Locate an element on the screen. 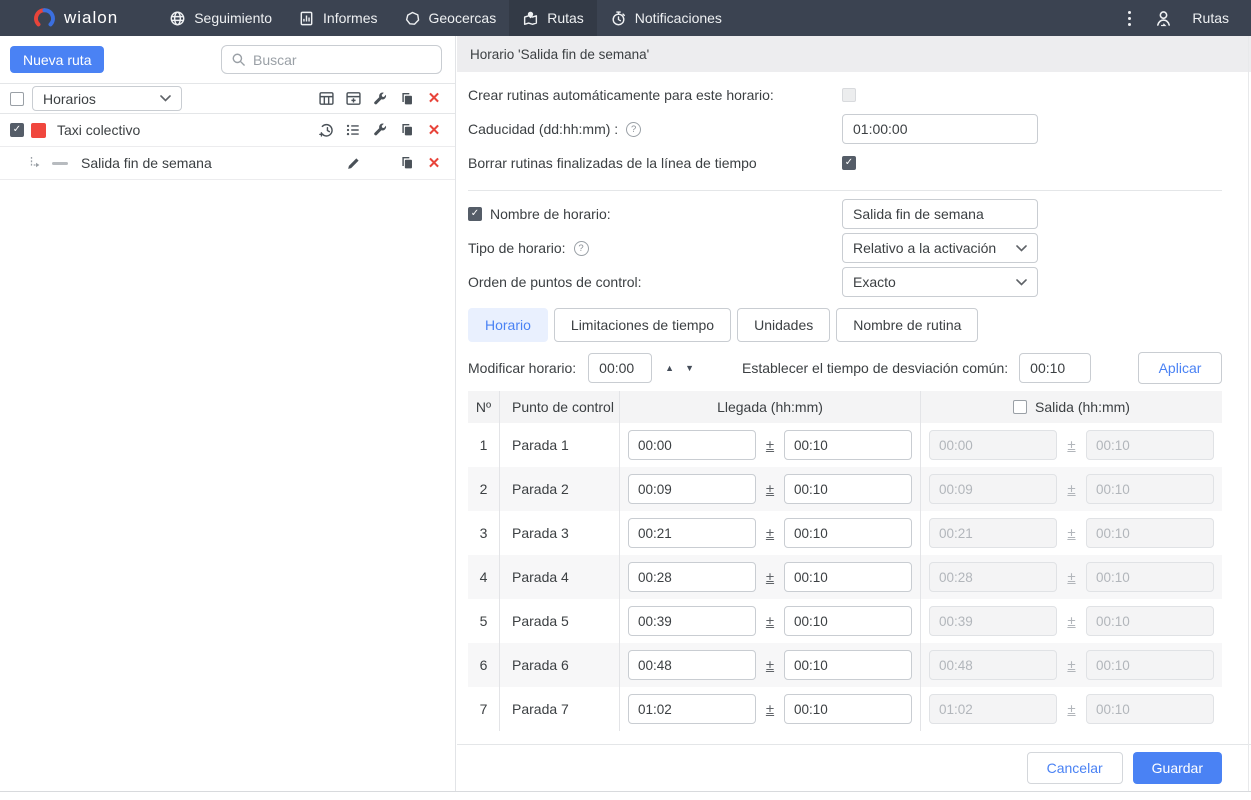 Image resolution: width=1251 pixels, height=800 pixels. schedule-name-checkbox: ✓ is located at coordinates (475, 214).